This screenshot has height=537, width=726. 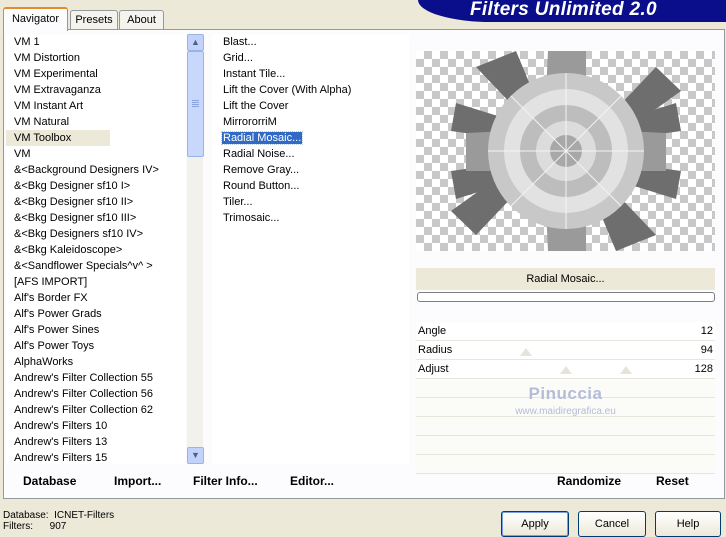 What do you see at coordinates (287, 90) in the screenshot?
I see `filter-item-label: Lift the Cover (With Alpha)` at bounding box center [287, 90].